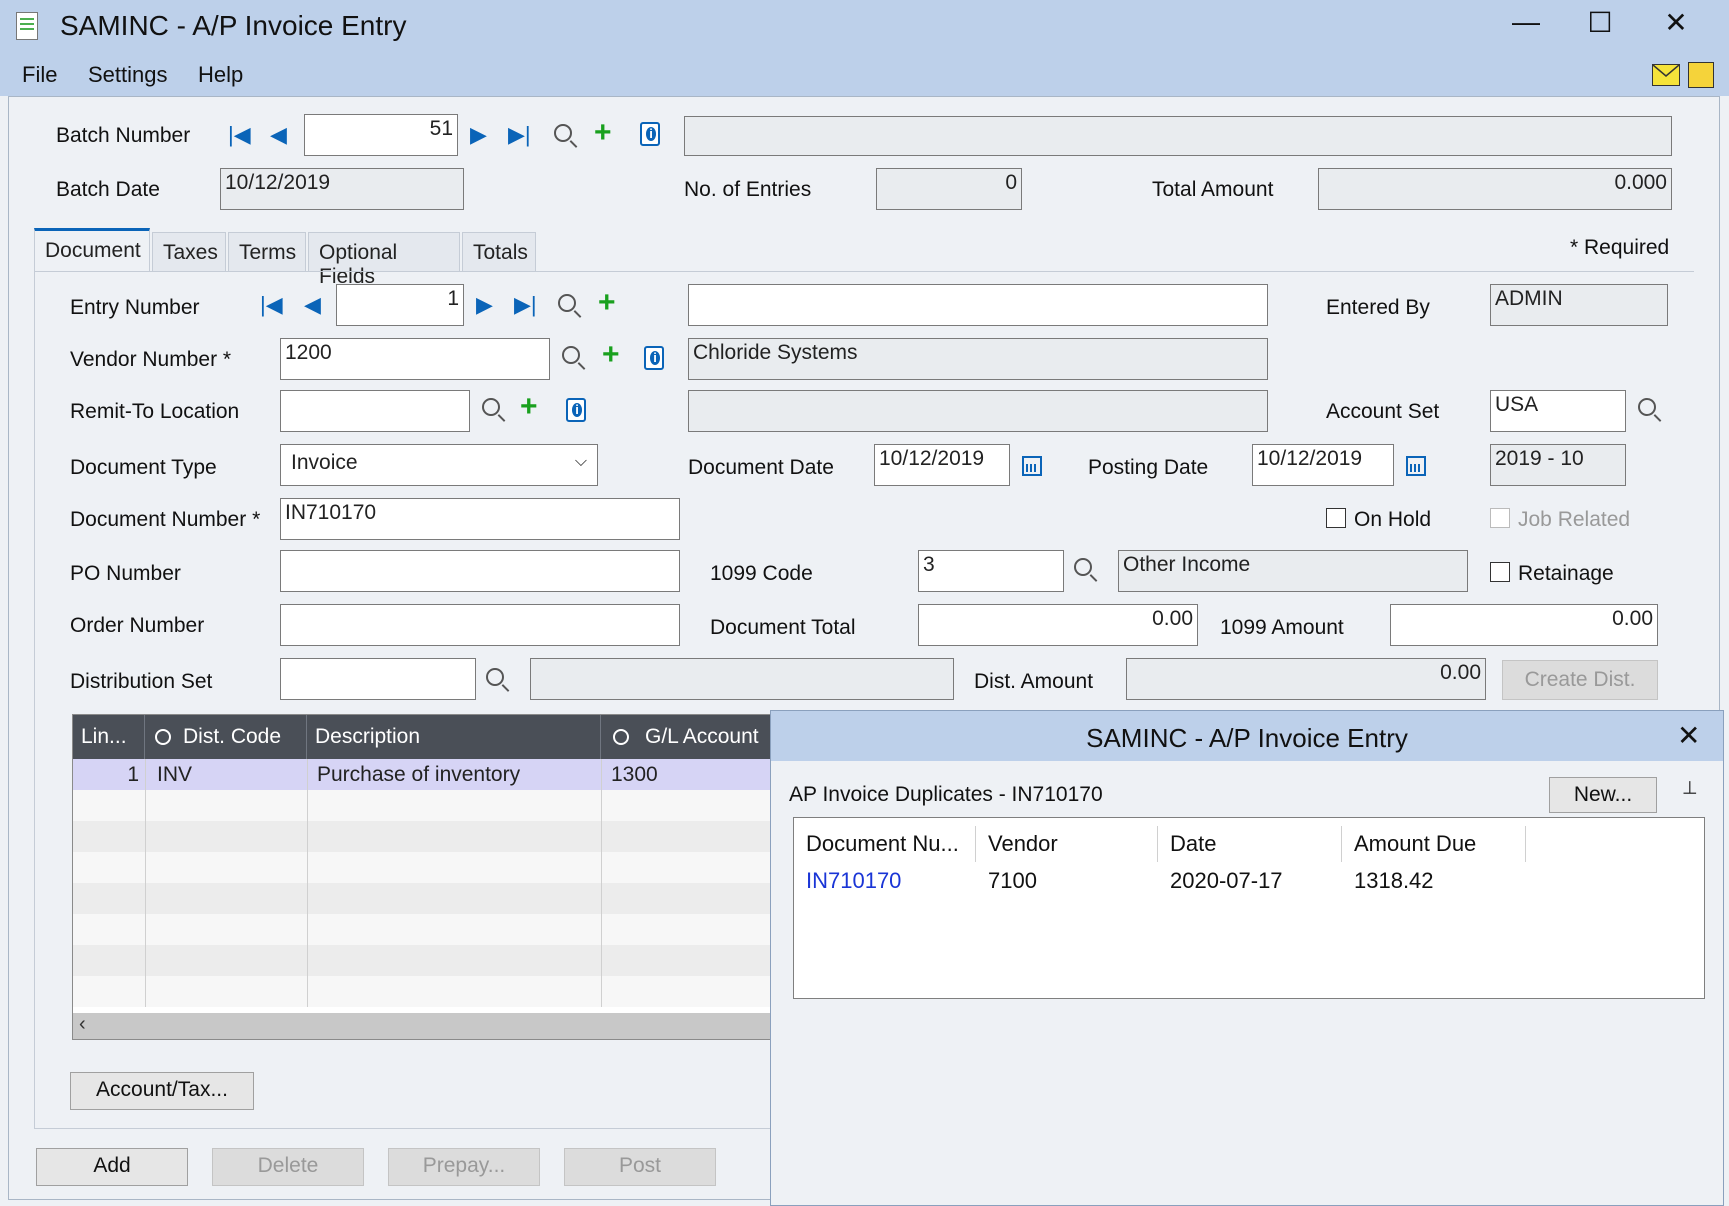 The image size is (1729, 1206). What do you see at coordinates (480, 519) in the screenshot?
I see `document-number-field: IN710170` at bounding box center [480, 519].